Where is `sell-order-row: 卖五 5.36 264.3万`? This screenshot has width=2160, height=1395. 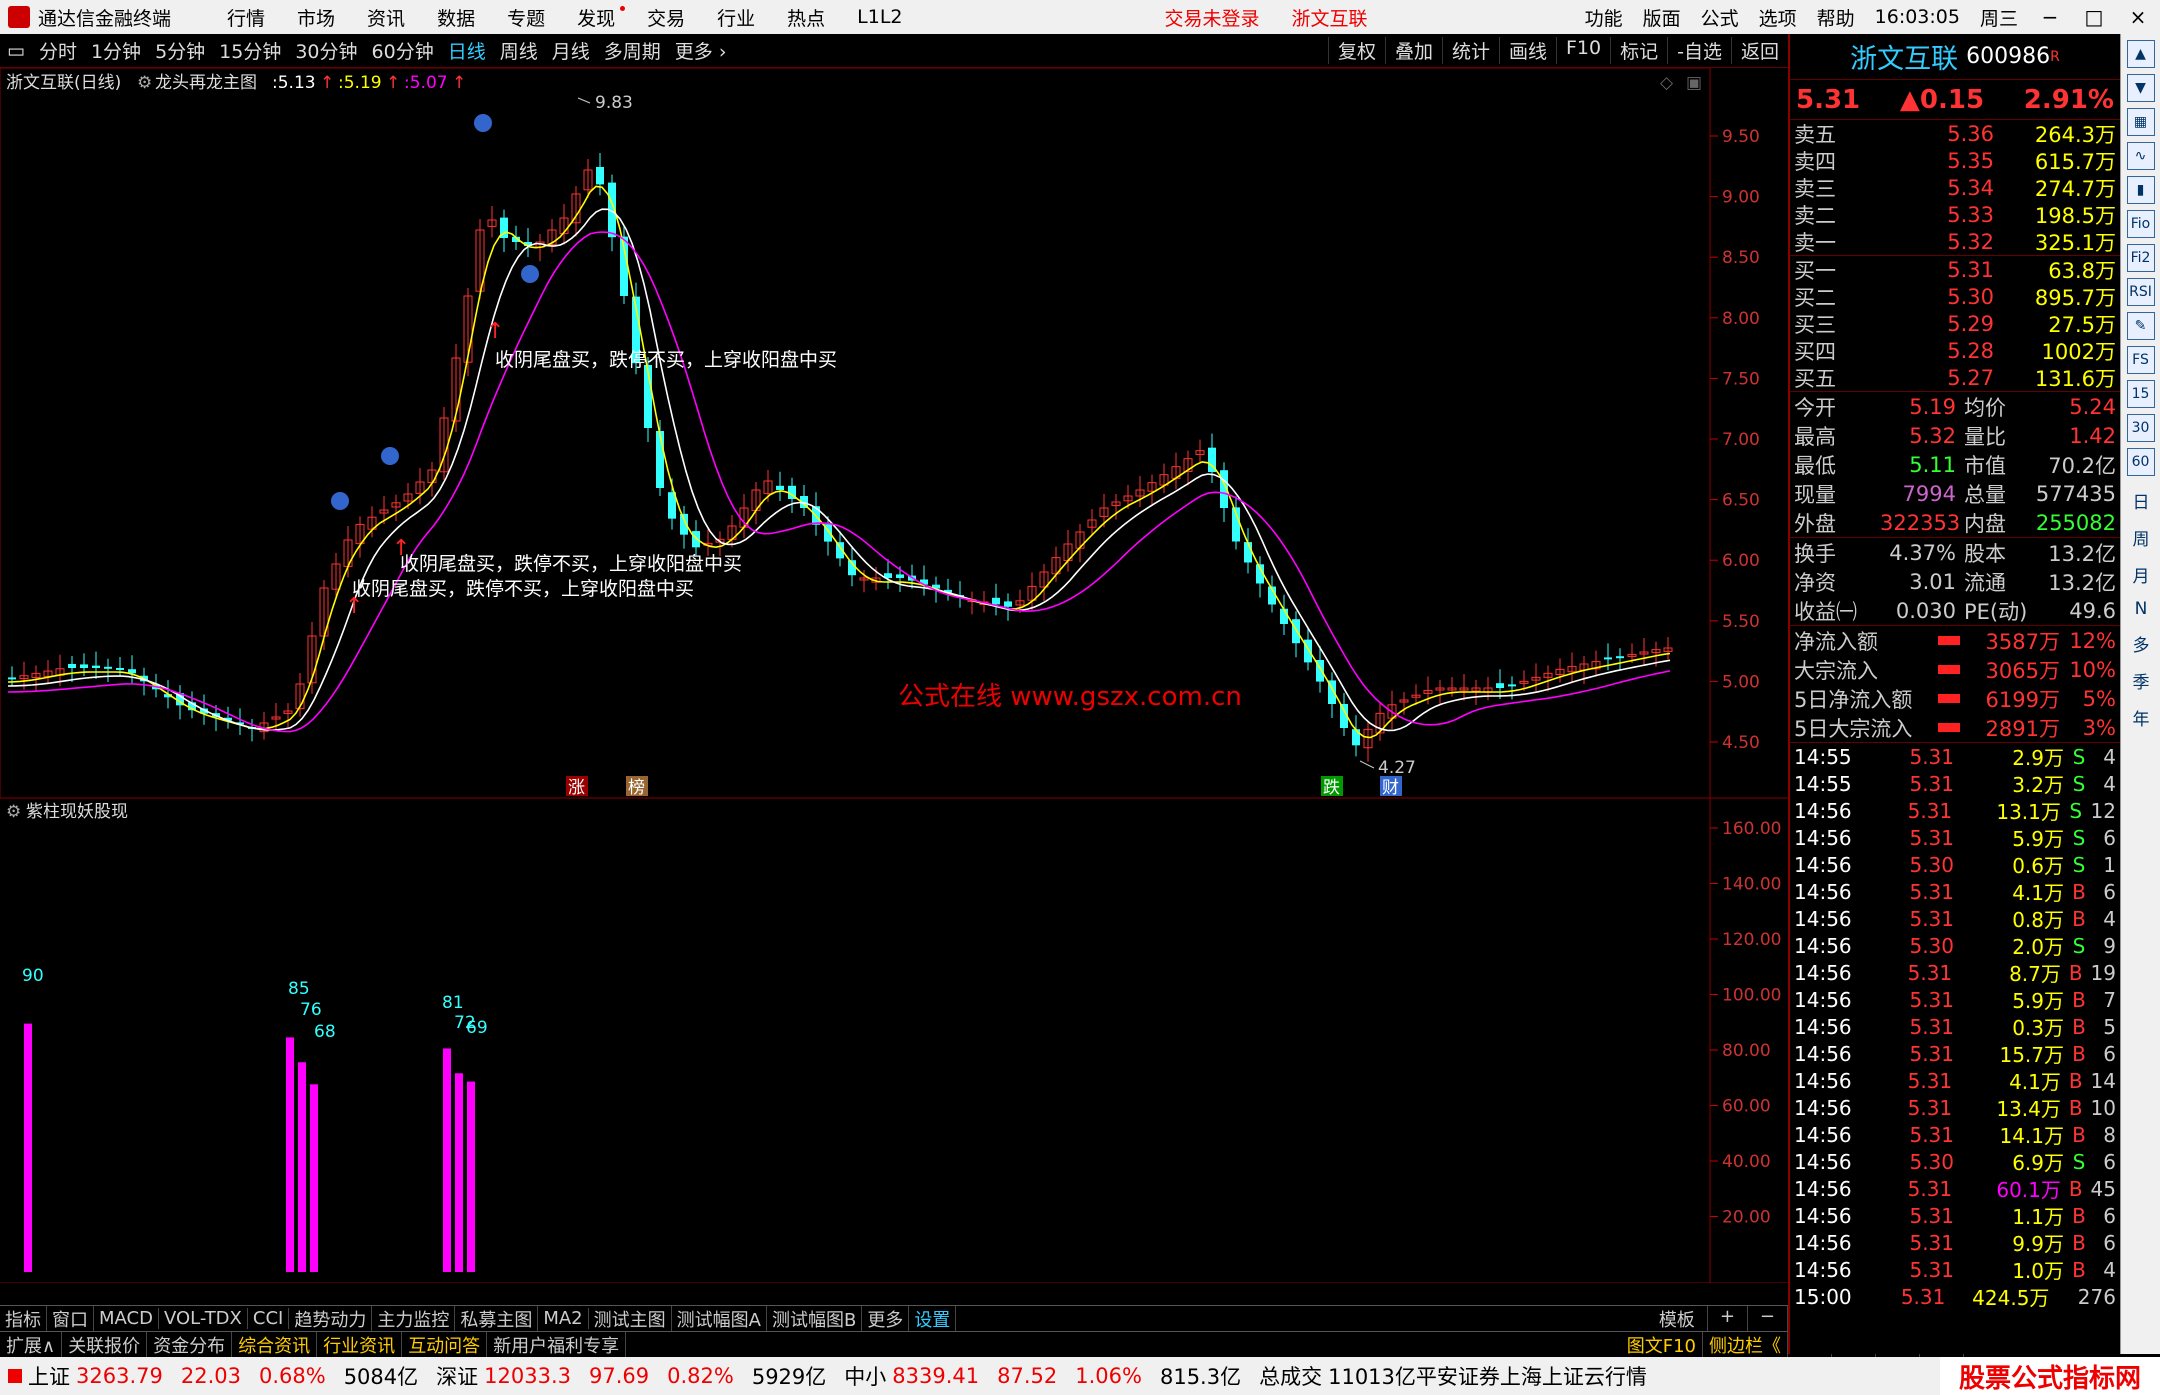 sell-order-row: 卖五 5.36 264.3万 is located at coordinates (1955, 133).